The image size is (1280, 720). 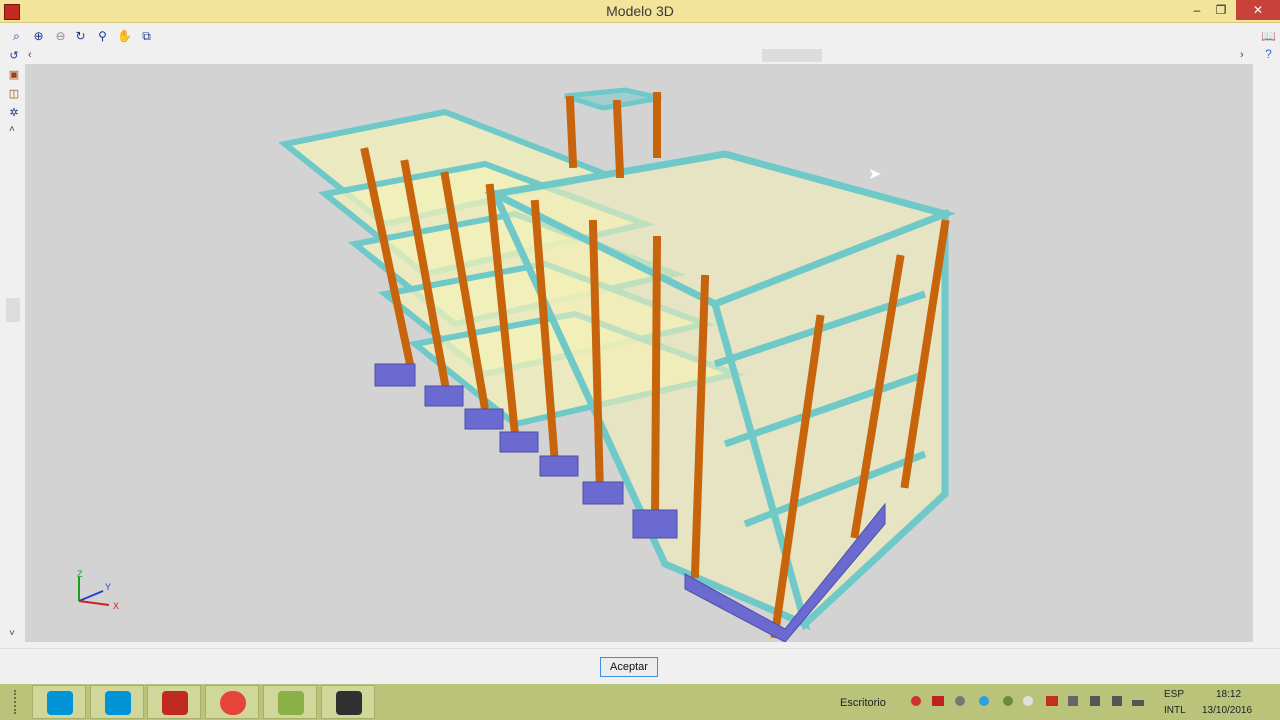 What do you see at coordinates (30, 55) in the screenshot?
I see `scroll-left-icon: ‹` at bounding box center [30, 55].